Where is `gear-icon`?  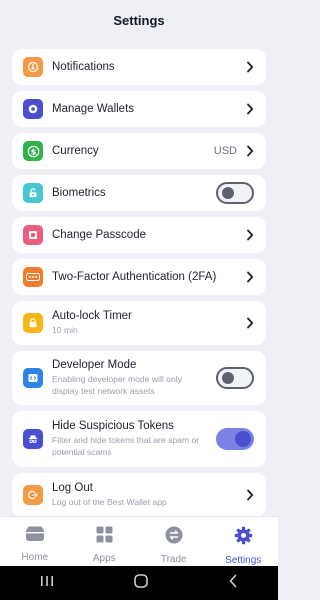
gear-icon is located at coordinates (243, 538).